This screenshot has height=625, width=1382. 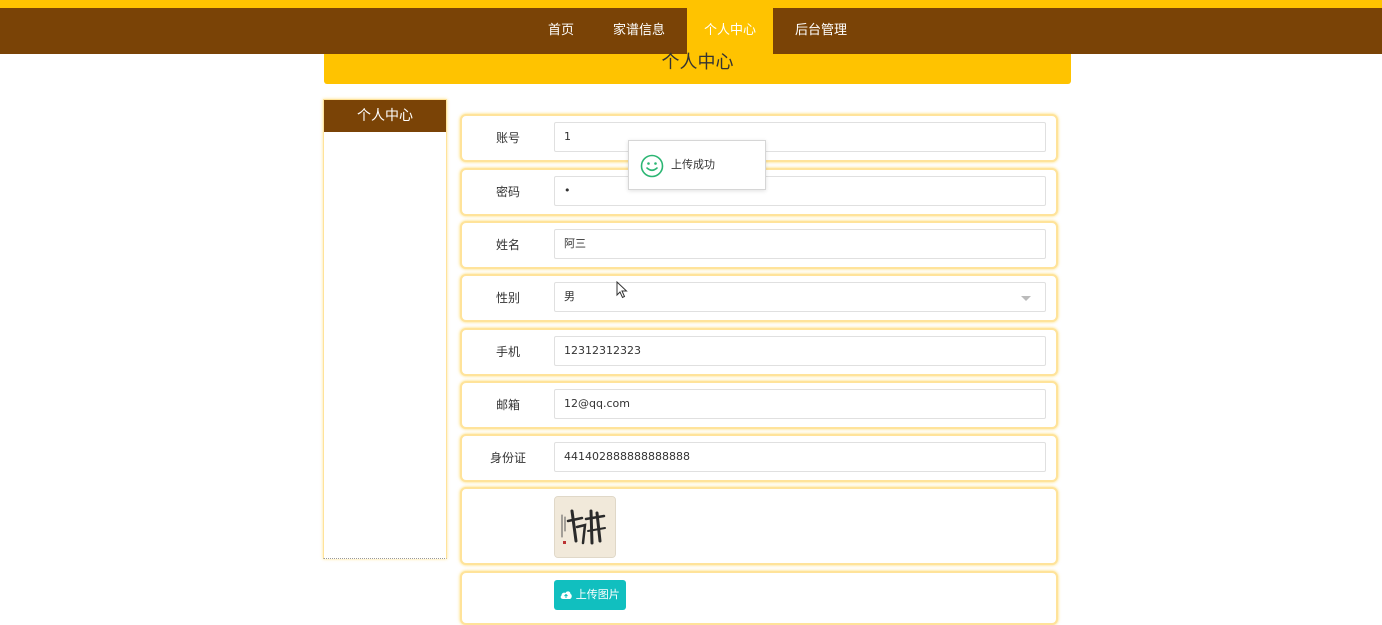 I want to click on gender-label: 性别, so click(x=507, y=298).